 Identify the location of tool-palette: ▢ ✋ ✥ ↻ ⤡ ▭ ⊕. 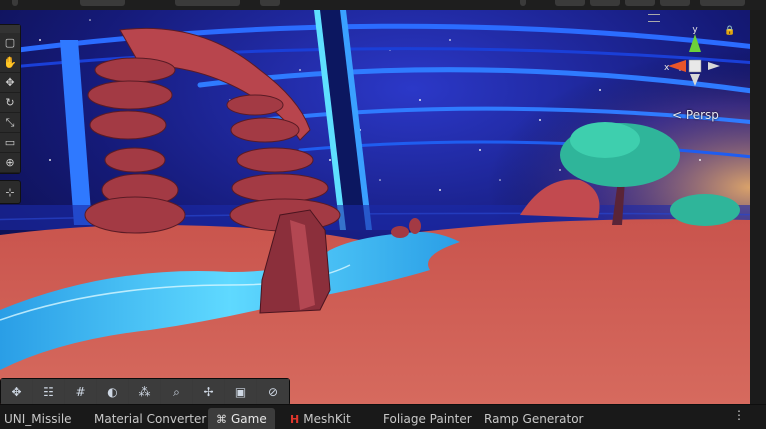
(10, 99).